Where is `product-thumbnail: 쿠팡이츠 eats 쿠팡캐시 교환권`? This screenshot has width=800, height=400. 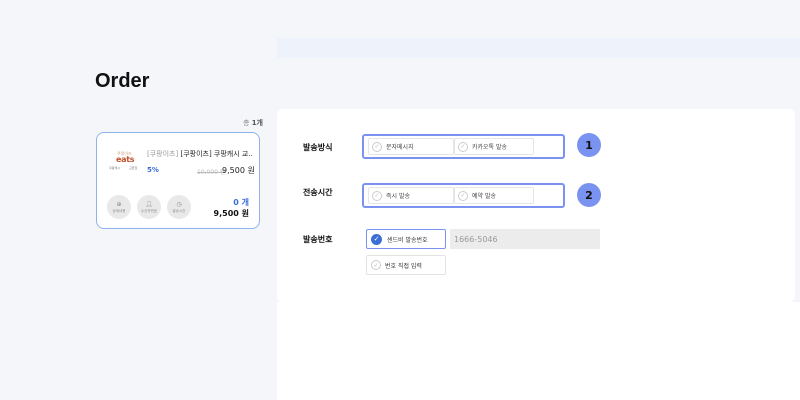
product-thumbnail: 쿠팡이츠 eats 쿠팡캐시 교환권 is located at coordinates (126, 160).